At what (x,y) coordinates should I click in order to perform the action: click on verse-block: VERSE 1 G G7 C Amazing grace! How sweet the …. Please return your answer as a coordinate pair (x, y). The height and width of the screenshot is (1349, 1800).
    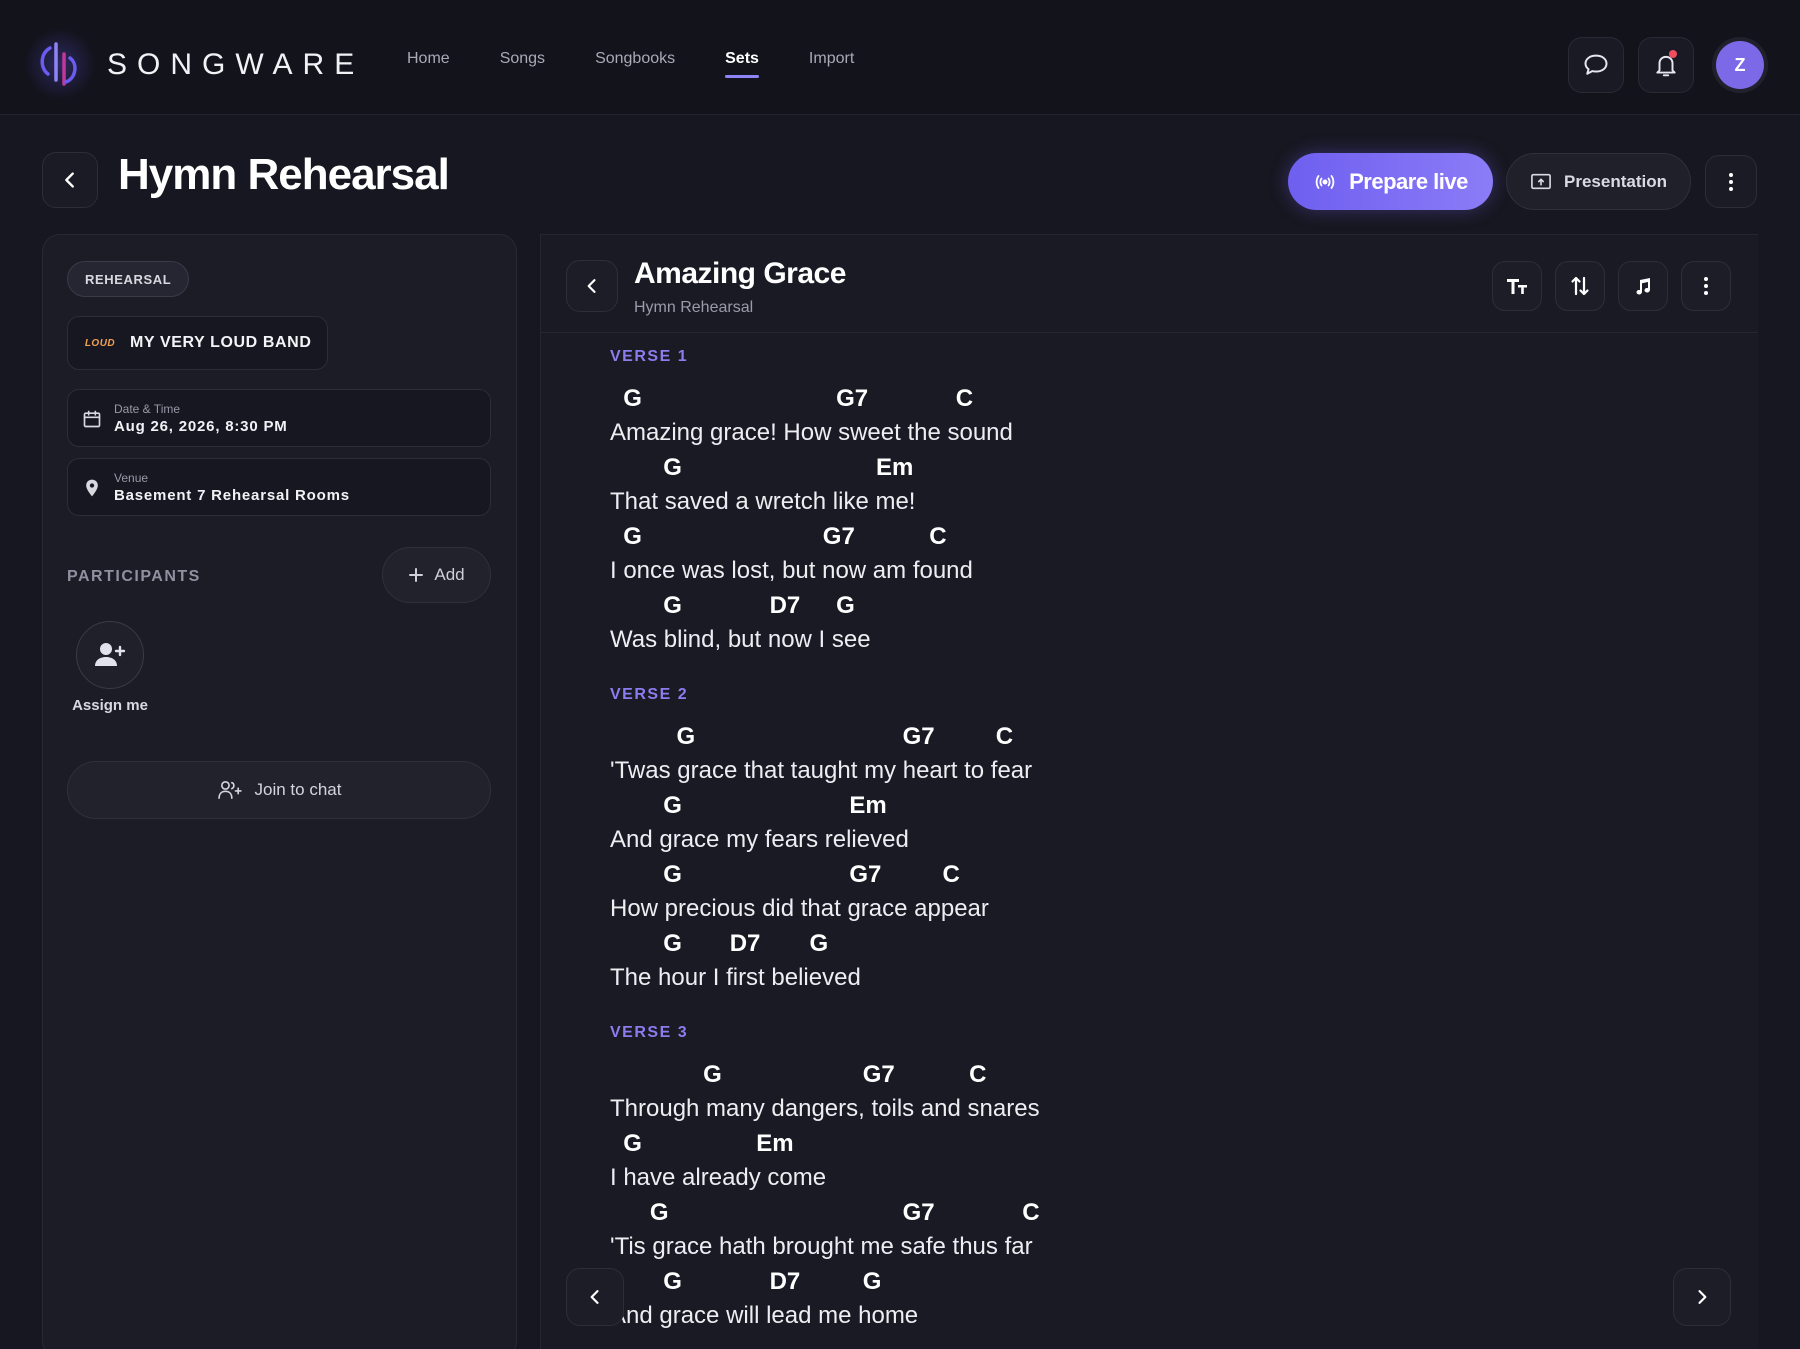
    Looking at the image, I should click on (960, 501).